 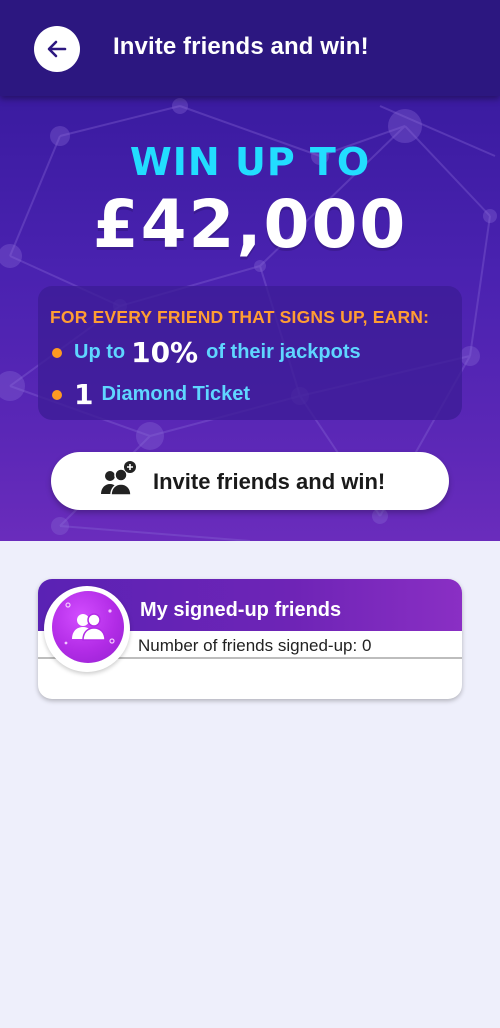 I want to click on earn-item-ticket-label: Diamond Ticket, so click(x=176, y=394).